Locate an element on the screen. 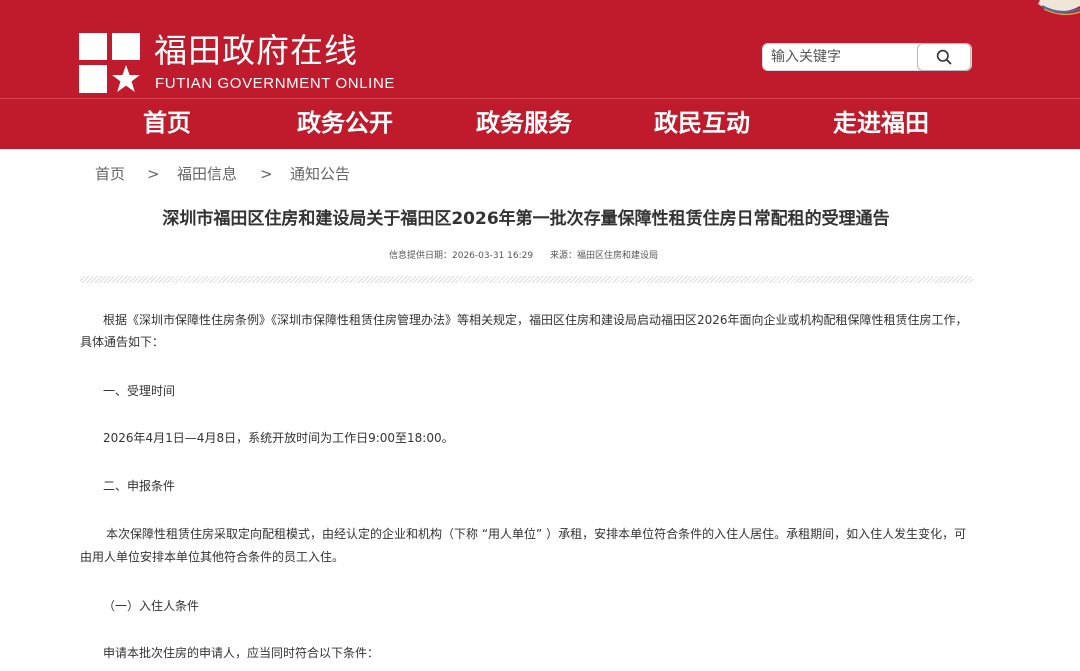 Image resolution: width=1080 pixels, height=671 pixels. logo-star-icon is located at coordinates (126, 78).